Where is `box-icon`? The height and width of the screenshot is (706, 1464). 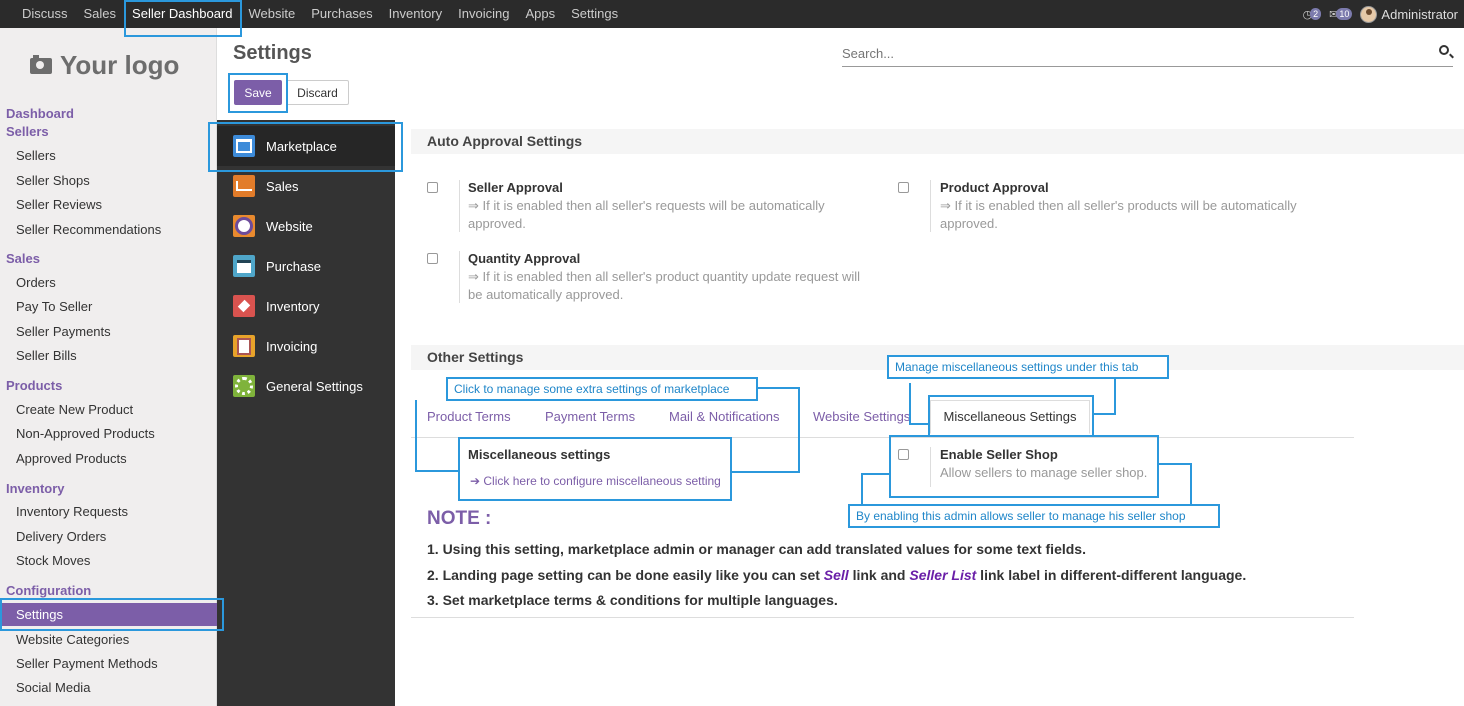 box-icon is located at coordinates (244, 306).